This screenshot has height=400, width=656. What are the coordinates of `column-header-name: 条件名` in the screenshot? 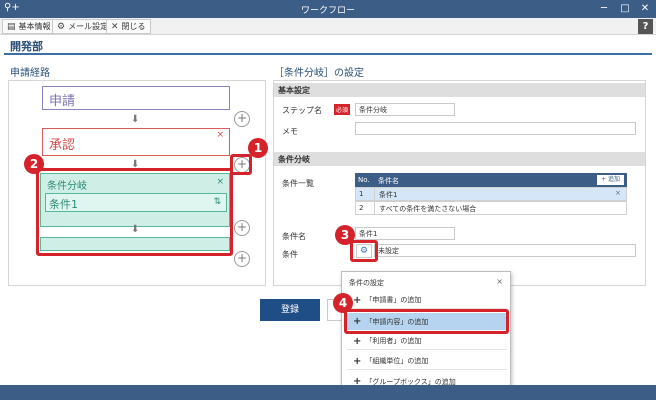 It's located at (388, 181).